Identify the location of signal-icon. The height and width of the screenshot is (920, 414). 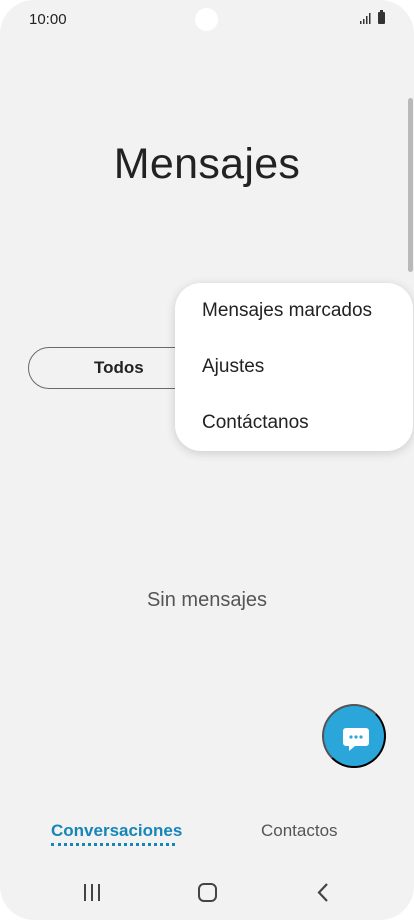
(365, 18).